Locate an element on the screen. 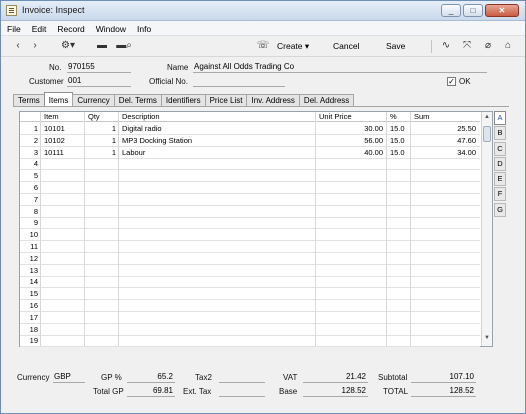 Image resolution: width=526 pixels, height=414 pixels. row-number: 5 is located at coordinates (35, 176).